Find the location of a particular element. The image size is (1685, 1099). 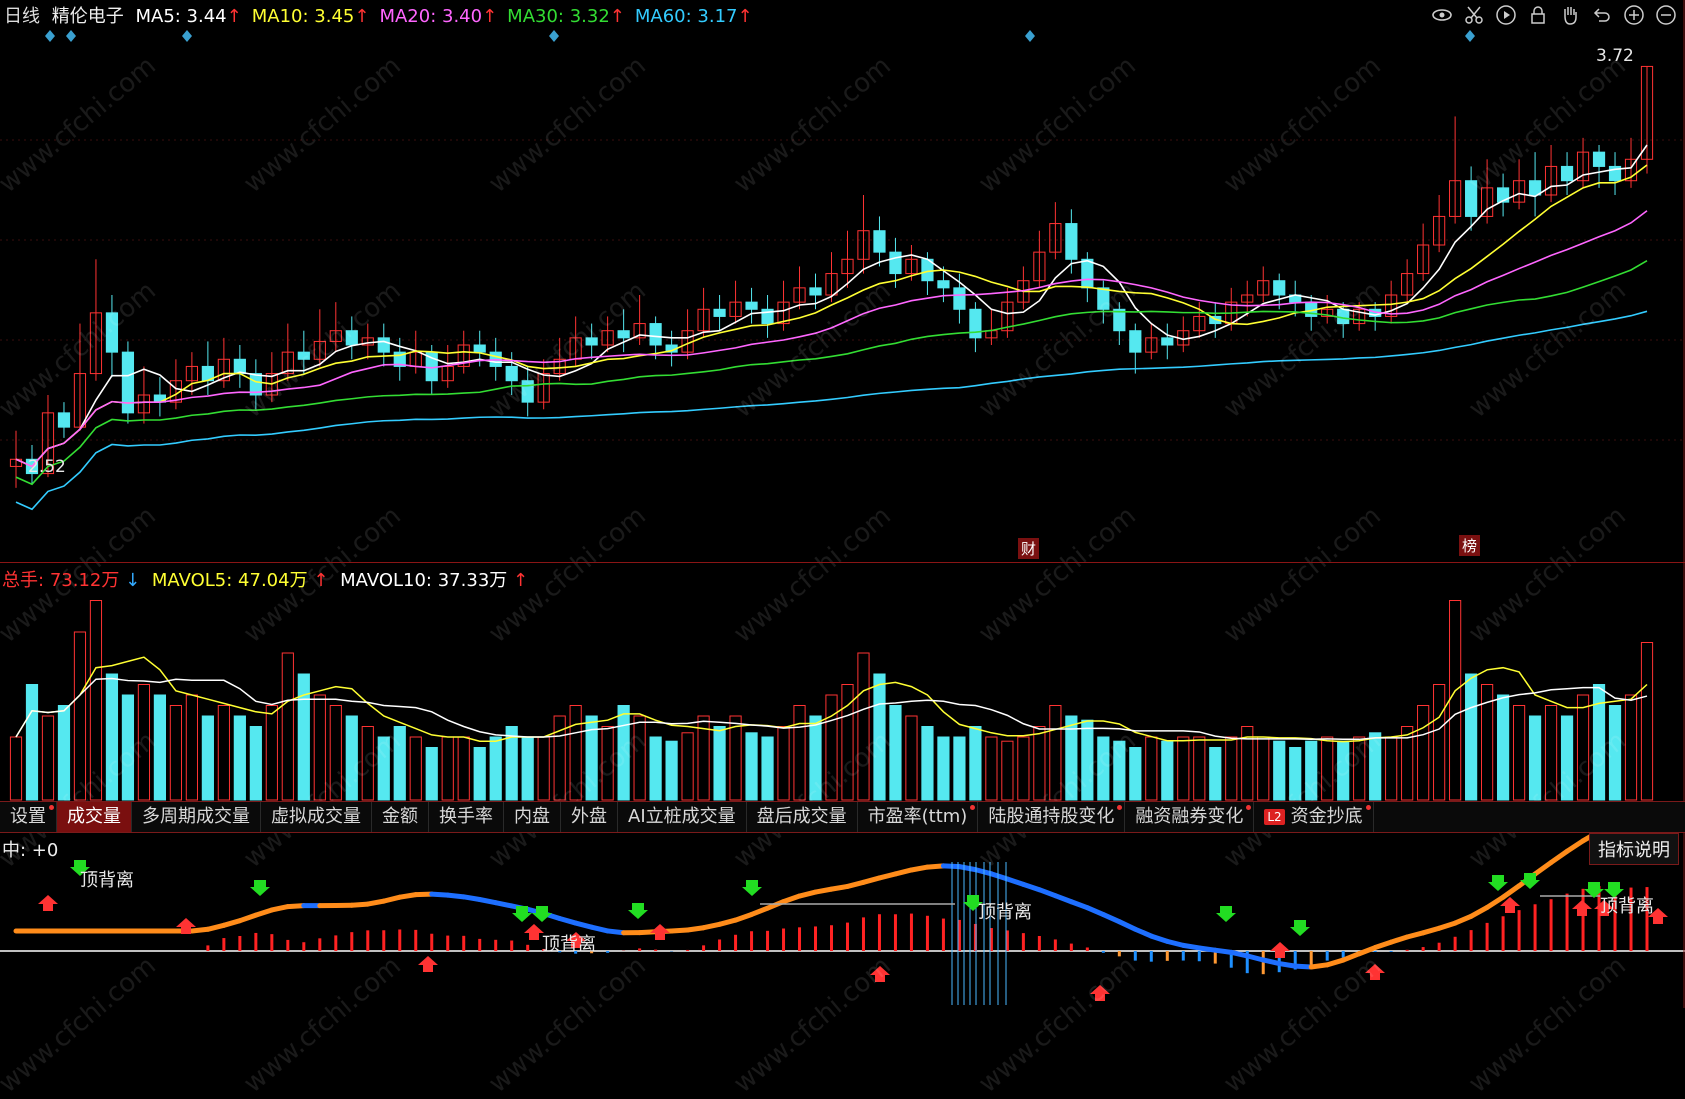

tab-1: 成交量 is located at coordinates (94, 817).